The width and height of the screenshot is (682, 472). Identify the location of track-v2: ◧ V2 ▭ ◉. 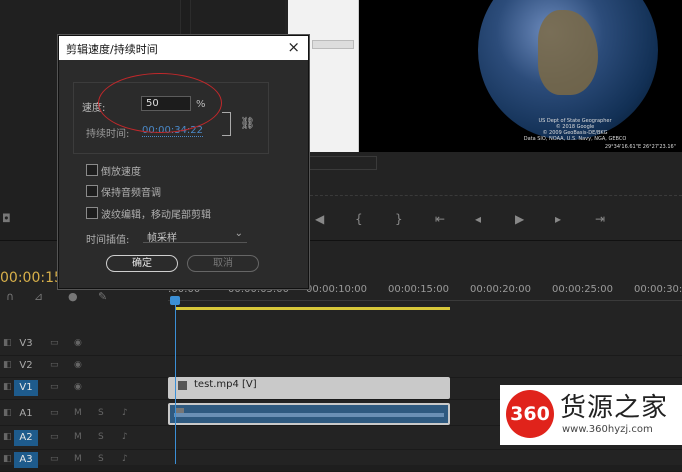
(341, 366).